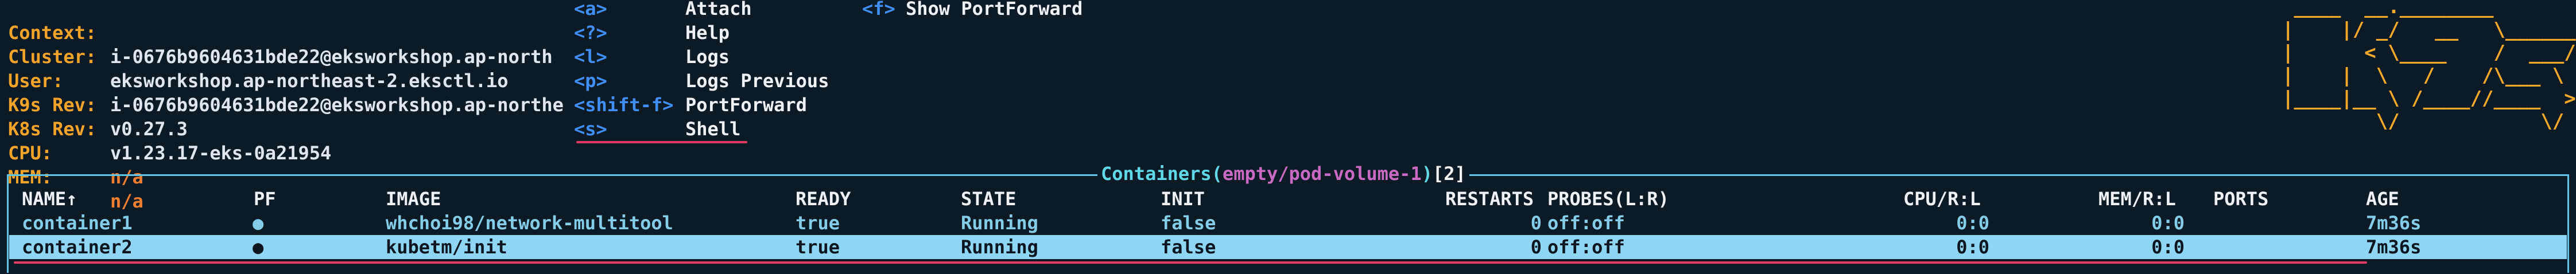 The height and width of the screenshot is (274, 2576). Describe the element at coordinates (661, 142) in the screenshot. I see `shell-highlight-underline` at that location.